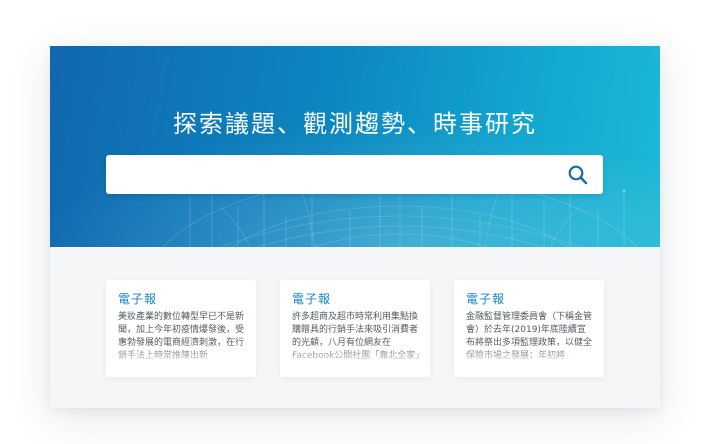 The image size is (711, 444). What do you see at coordinates (355, 124) in the screenshot?
I see `hero-title: 探索議題、觀測趨勢、時事研究` at bounding box center [355, 124].